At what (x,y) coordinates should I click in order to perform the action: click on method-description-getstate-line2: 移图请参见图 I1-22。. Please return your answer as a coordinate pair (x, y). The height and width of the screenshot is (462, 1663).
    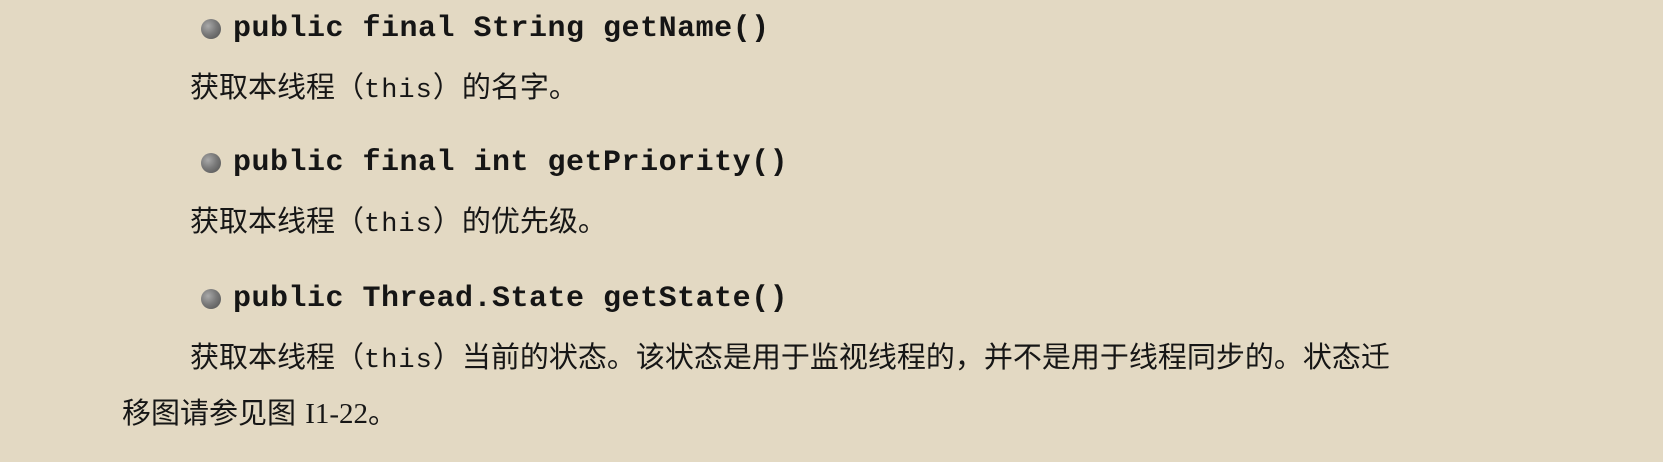
    Looking at the image, I should click on (259, 411).